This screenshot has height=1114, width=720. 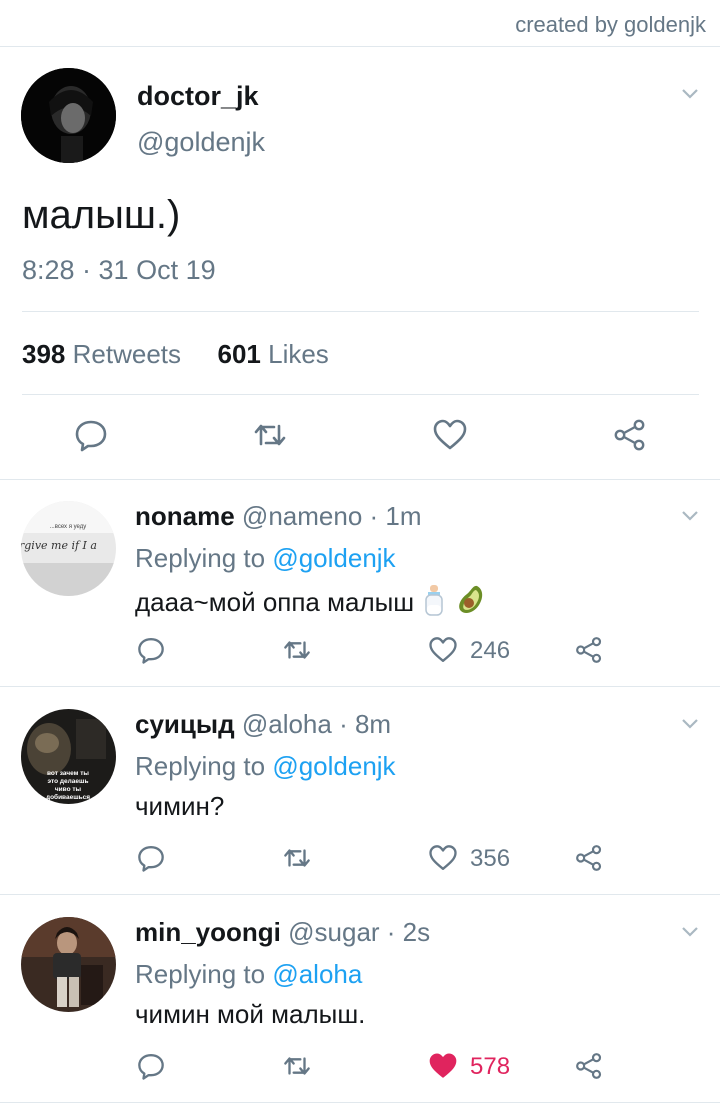 I want to click on baby-bottle-icon, so click(x=434, y=600).